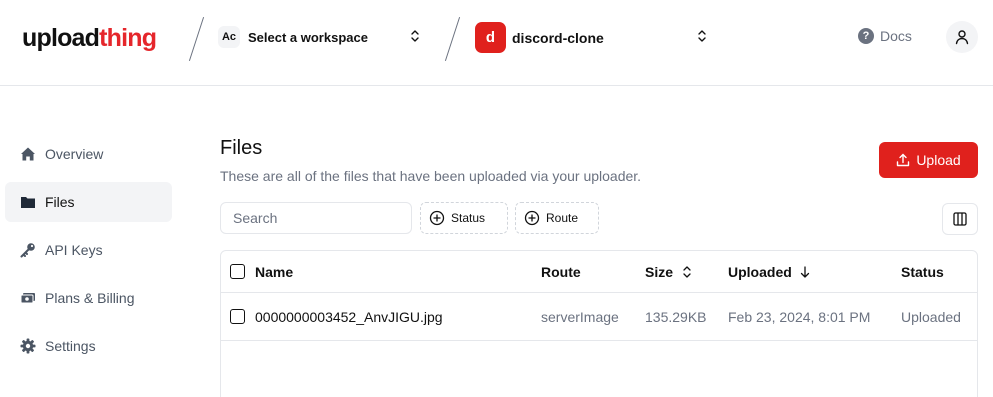  Describe the element at coordinates (938, 160) in the screenshot. I see `upload-button-label: Upload` at that location.